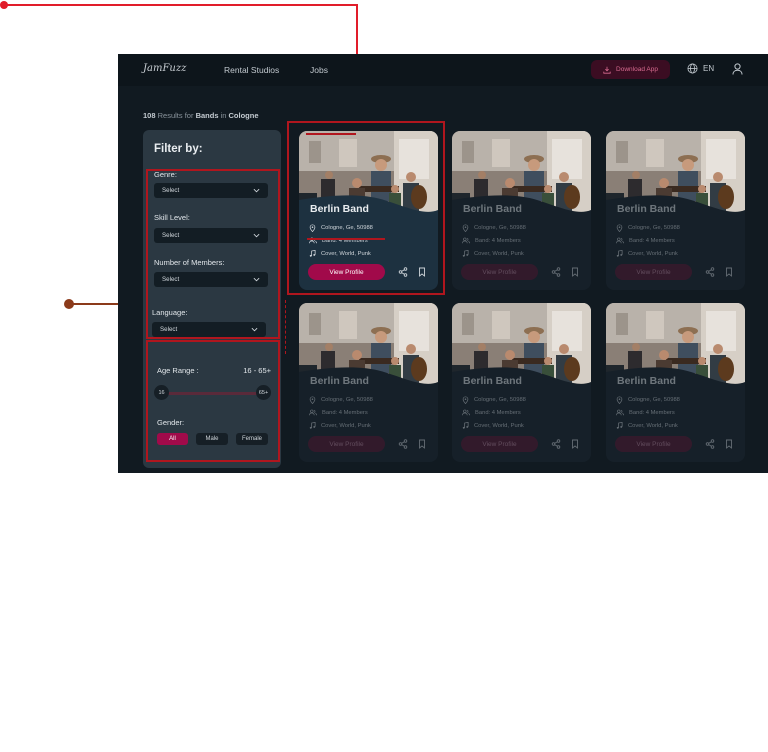 The image size is (768, 752). What do you see at coordinates (213, 254) in the screenshot?
I see `highlight-filter-top` at bounding box center [213, 254].